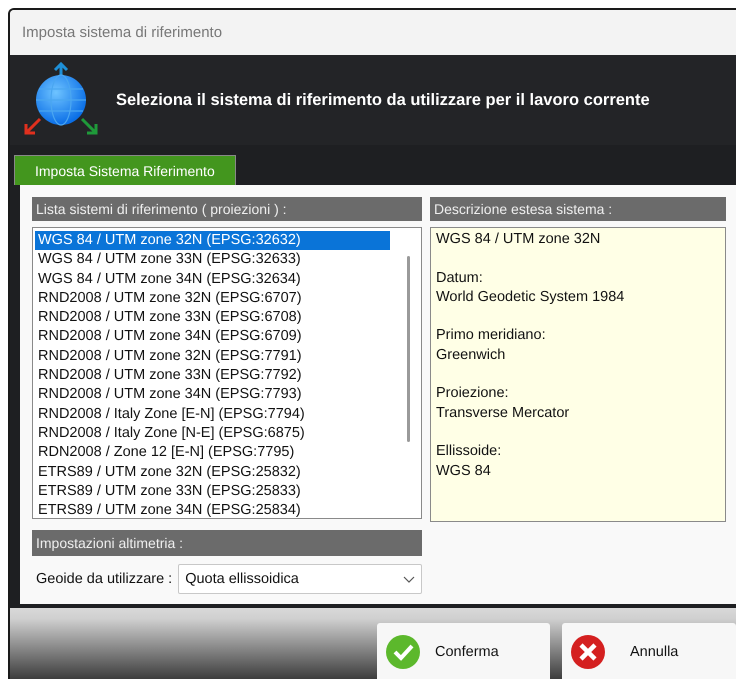 Image resolution: width=736 pixels, height=679 pixels. I want to click on list-item: RND2008 / Italy Zone [N-E] (EPSG:6875), so click(212, 434).